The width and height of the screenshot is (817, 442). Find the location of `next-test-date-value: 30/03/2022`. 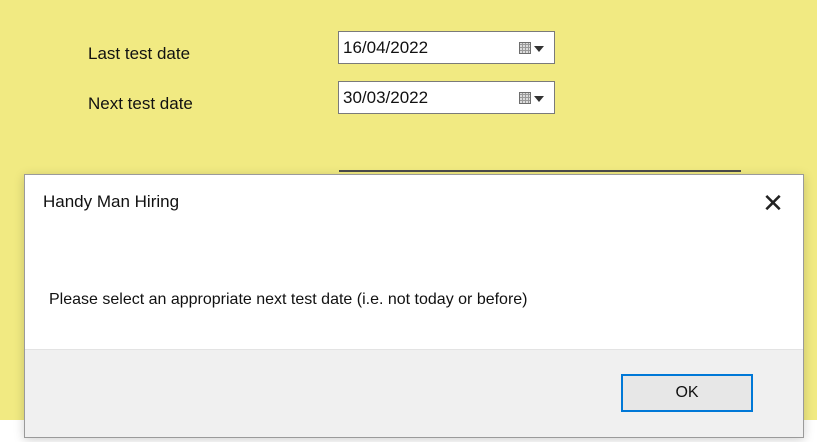

next-test-date-value: 30/03/2022 is located at coordinates (423, 98).